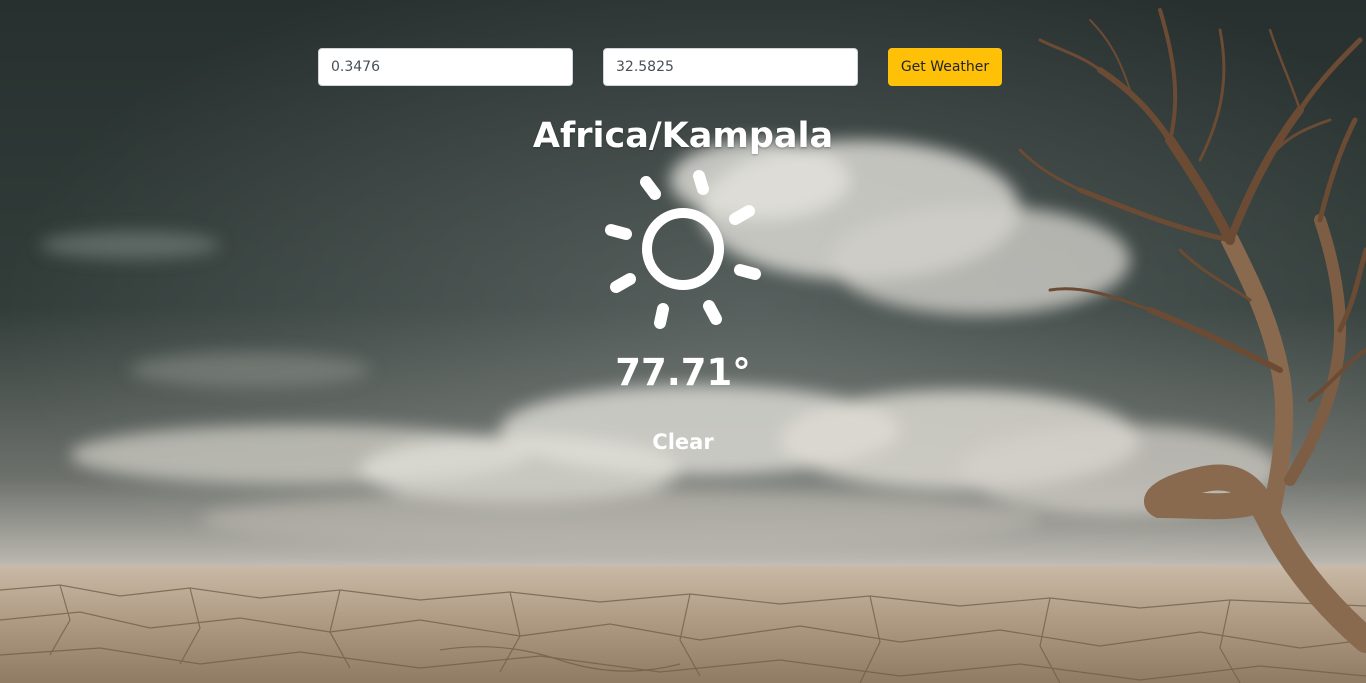 The width and height of the screenshot is (1366, 683). I want to click on weather-summary: Clear, so click(683, 442).